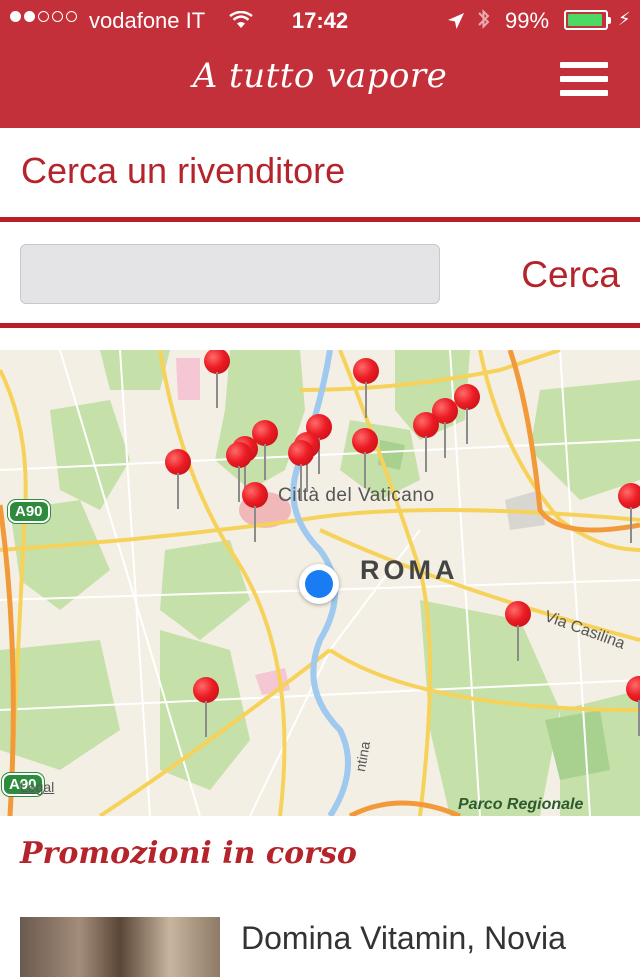 The image size is (640, 977). I want to click on promotion-item-title: Domina Vitamin, Novia, so click(403, 938).